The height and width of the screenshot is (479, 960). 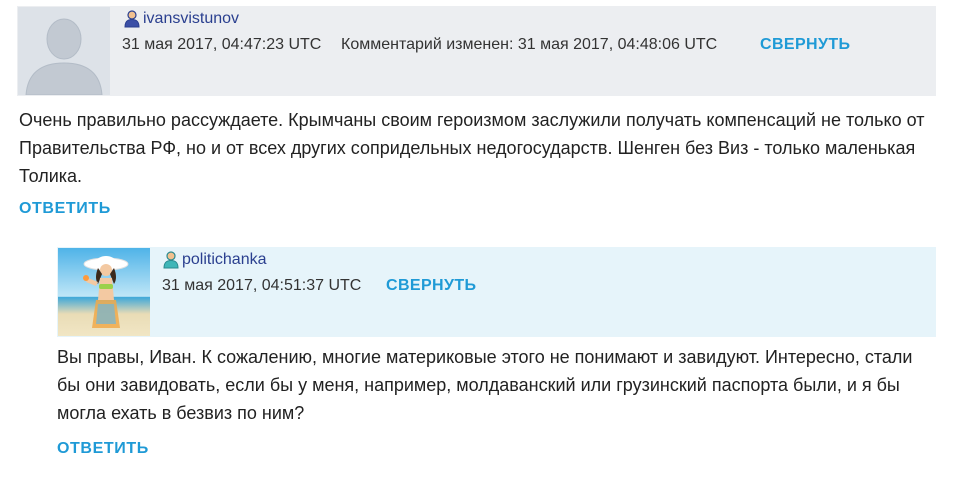 I want to click on beach-woman-avatar, so click(x=104, y=292).